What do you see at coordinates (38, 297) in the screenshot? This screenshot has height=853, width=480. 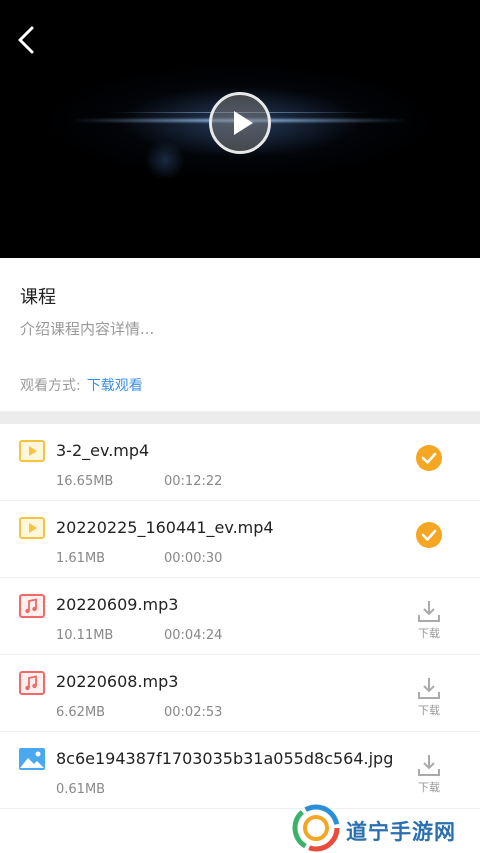 I see `course-title: 课程` at bounding box center [38, 297].